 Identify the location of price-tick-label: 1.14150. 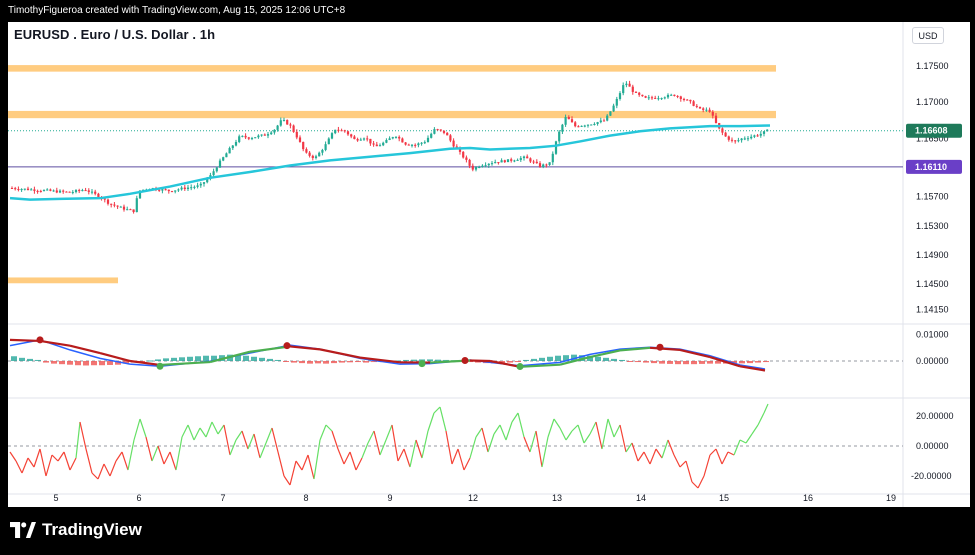
(932, 309).